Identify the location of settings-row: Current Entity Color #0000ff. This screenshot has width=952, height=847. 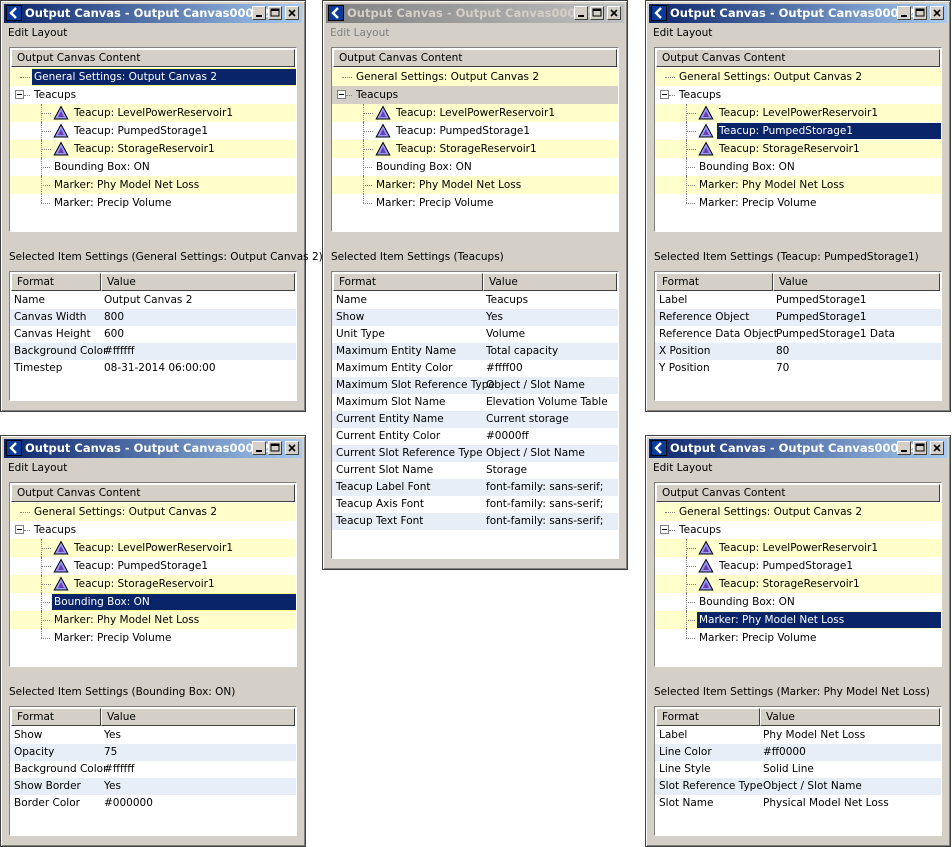
(475, 436).